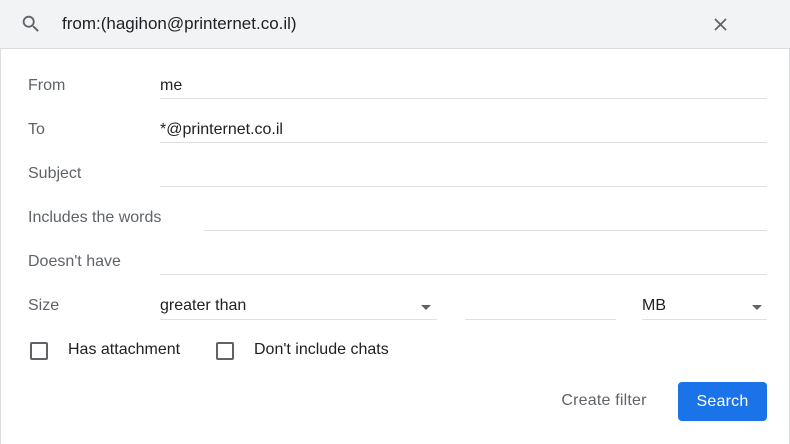 This screenshot has width=790, height=444. What do you see at coordinates (604, 401) in the screenshot?
I see `create-filter-button: Create filter` at bounding box center [604, 401].